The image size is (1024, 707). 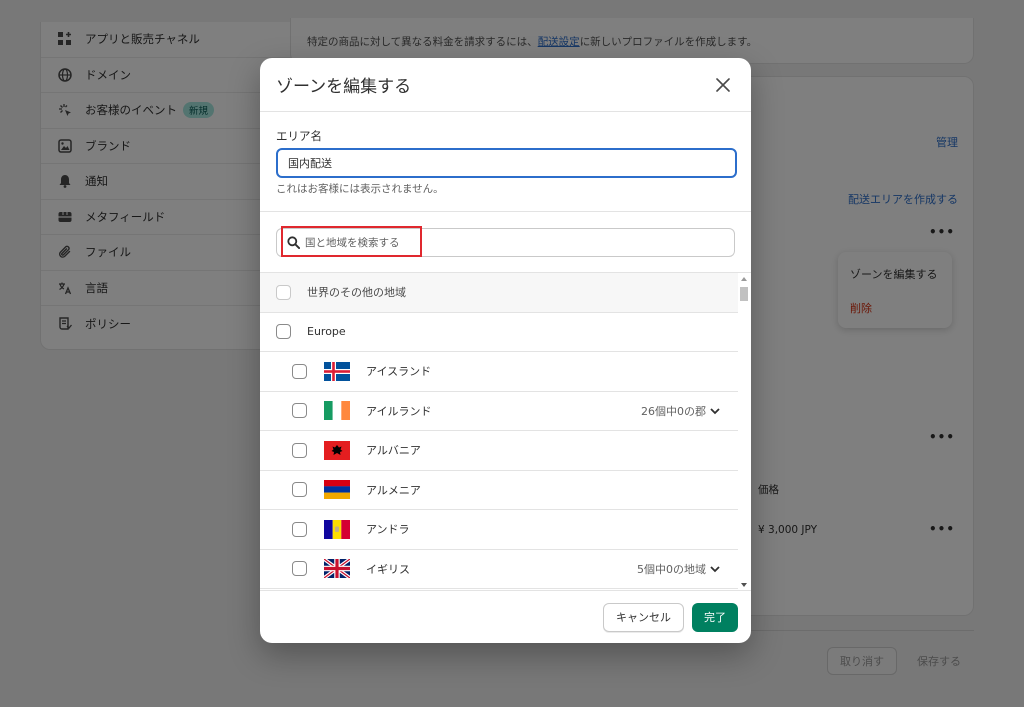 What do you see at coordinates (505, 85) in the screenshot?
I see `modal-header: ゾーンを編集する` at bounding box center [505, 85].